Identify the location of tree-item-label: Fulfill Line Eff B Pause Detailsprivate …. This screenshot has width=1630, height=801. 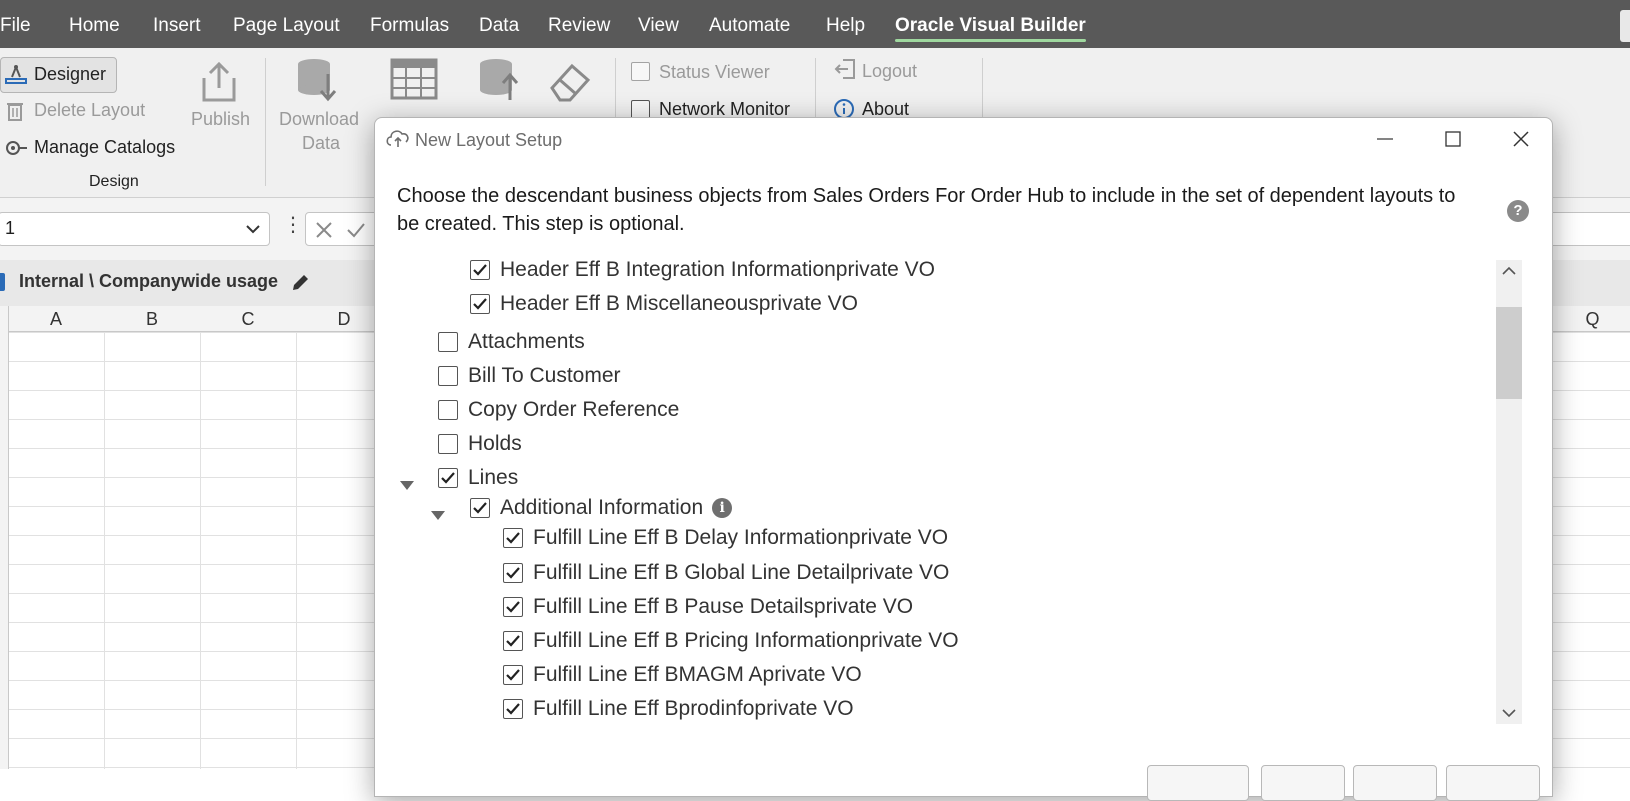
(723, 606).